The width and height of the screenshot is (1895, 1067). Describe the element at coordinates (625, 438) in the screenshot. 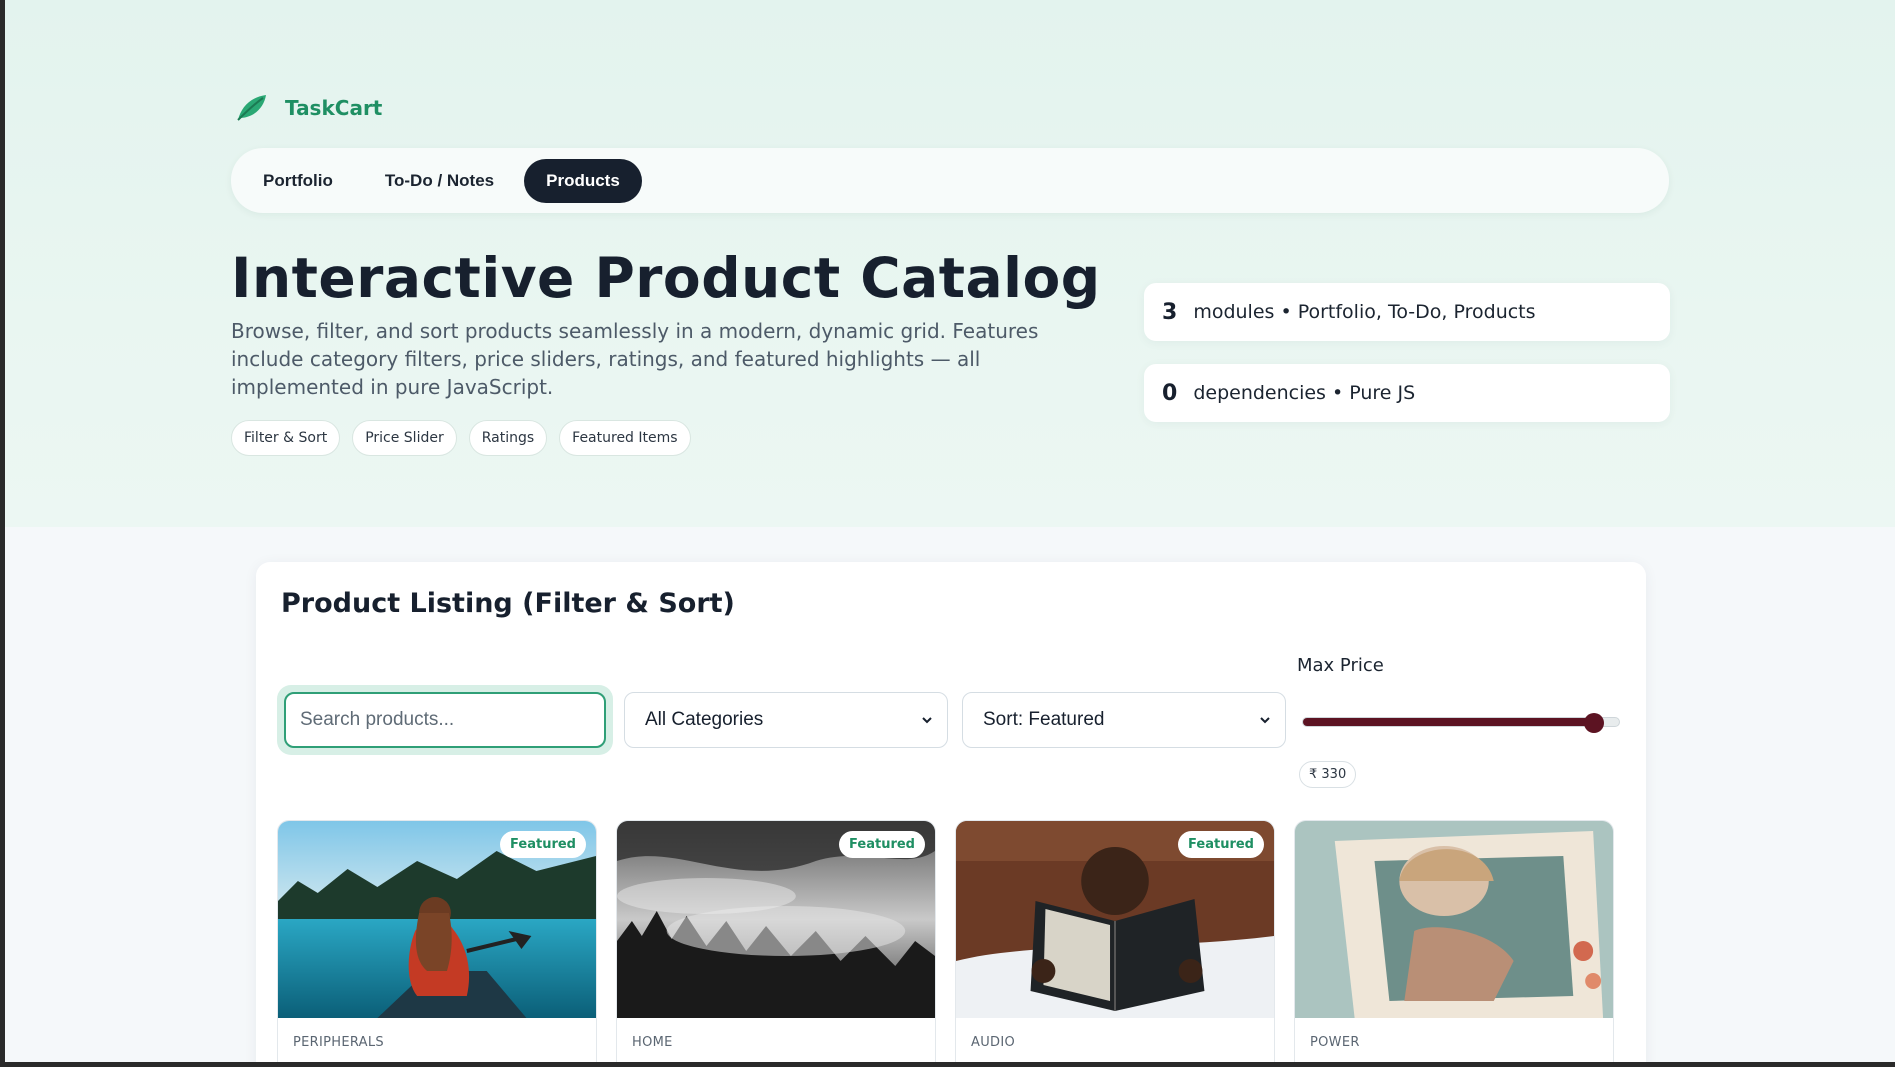

I see `chip-featured-items: Featured Items` at that location.